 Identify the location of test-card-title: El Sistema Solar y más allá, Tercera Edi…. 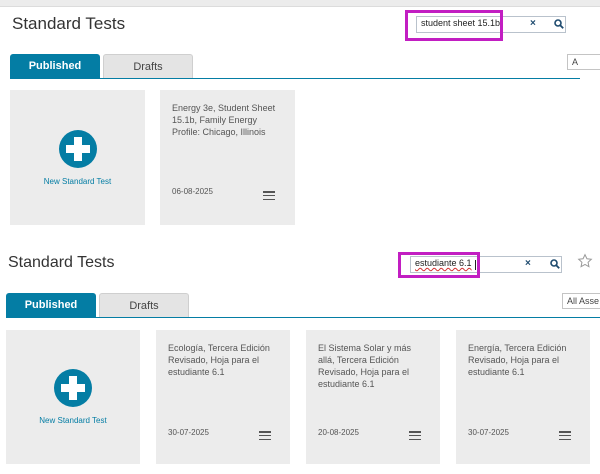
(365, 366).